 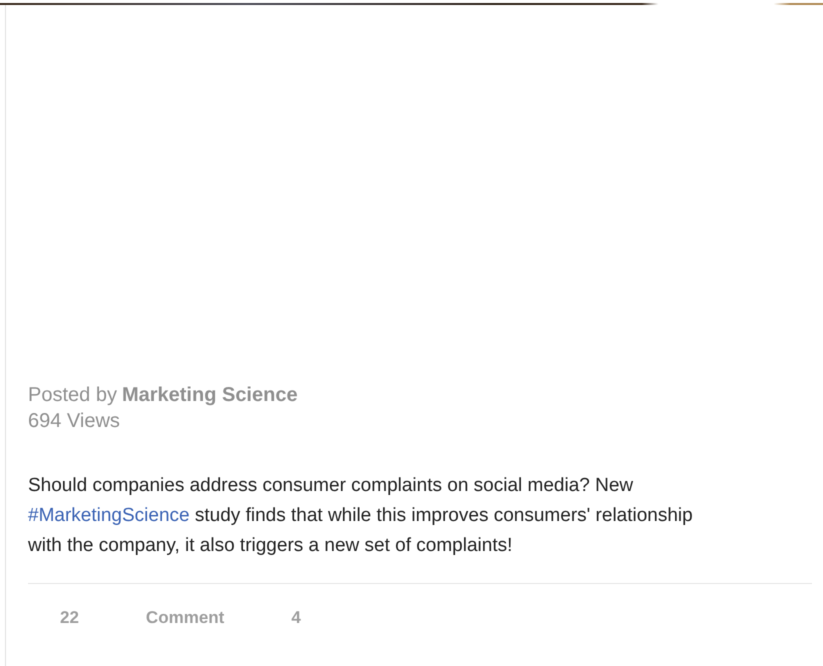 I want to click on view-count: 694 Views, so click(x=74, y=421).